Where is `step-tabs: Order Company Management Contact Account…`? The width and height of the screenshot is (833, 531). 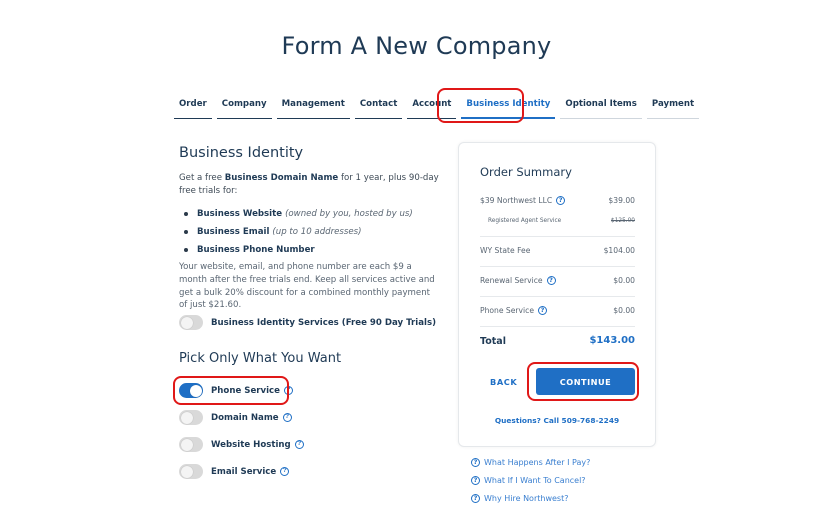
step-tabs: Order Company Management Contact Account… is located at coordinates (439, 108).